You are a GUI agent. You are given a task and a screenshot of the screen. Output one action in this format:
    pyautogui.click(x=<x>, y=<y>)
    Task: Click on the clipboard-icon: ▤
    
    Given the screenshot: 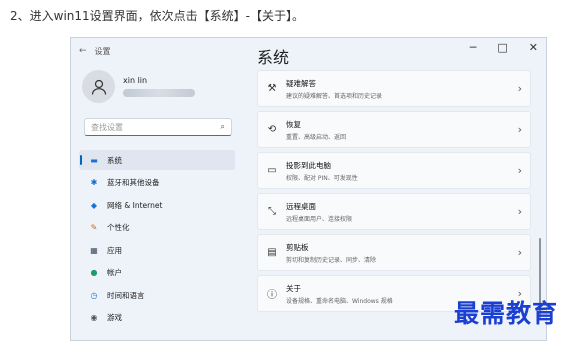 What is the action you would take?
    pyautogui.click(x=272, y=252)
    